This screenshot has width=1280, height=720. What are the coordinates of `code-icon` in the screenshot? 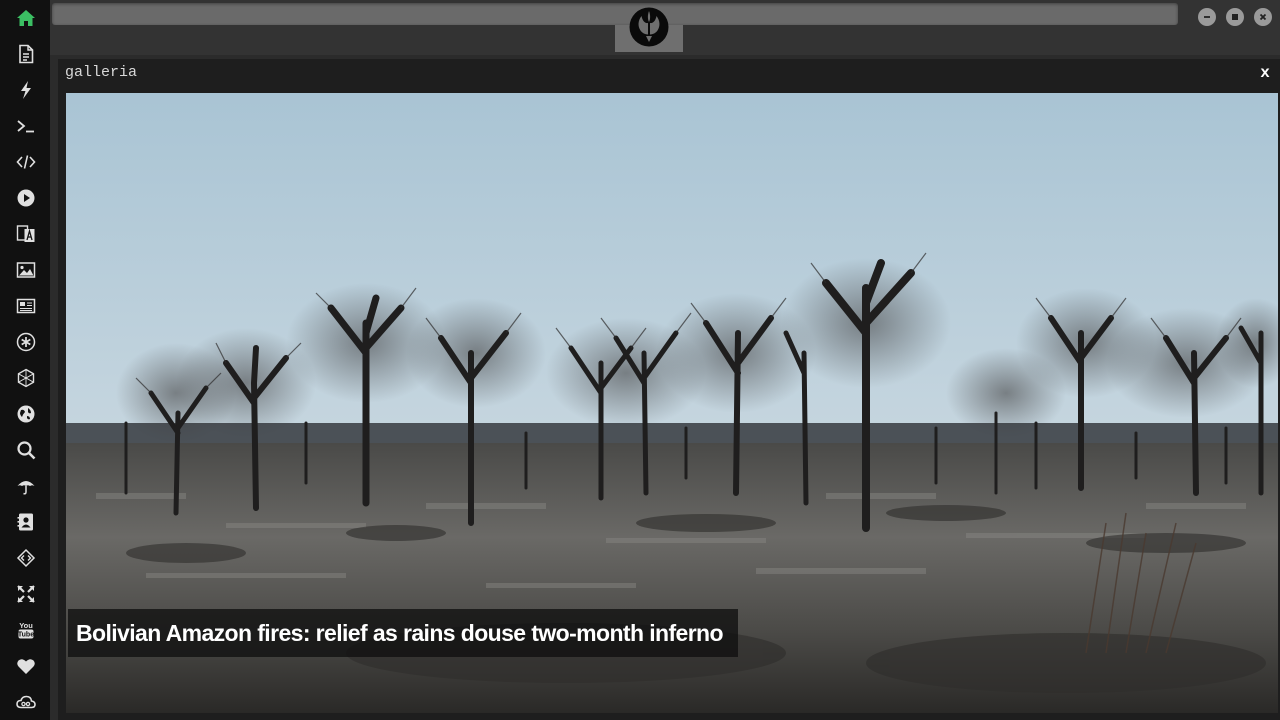 It's located at (26, 162).